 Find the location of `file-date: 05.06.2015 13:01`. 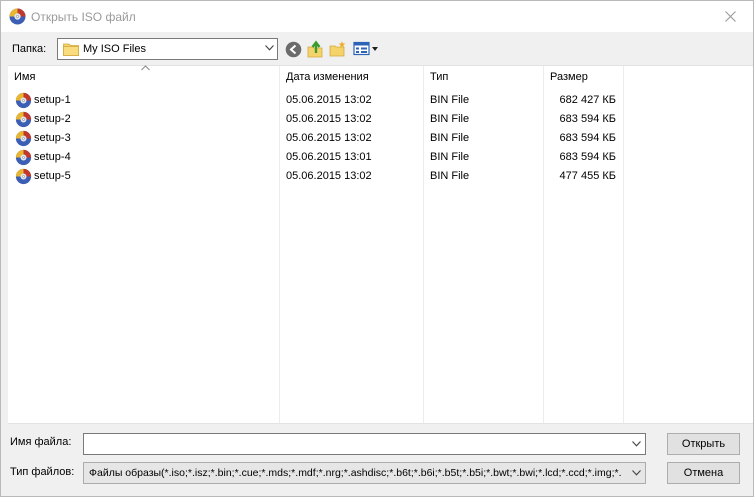

file-date: 05.06.2015 13:01 is located at coordinates (329, 157).